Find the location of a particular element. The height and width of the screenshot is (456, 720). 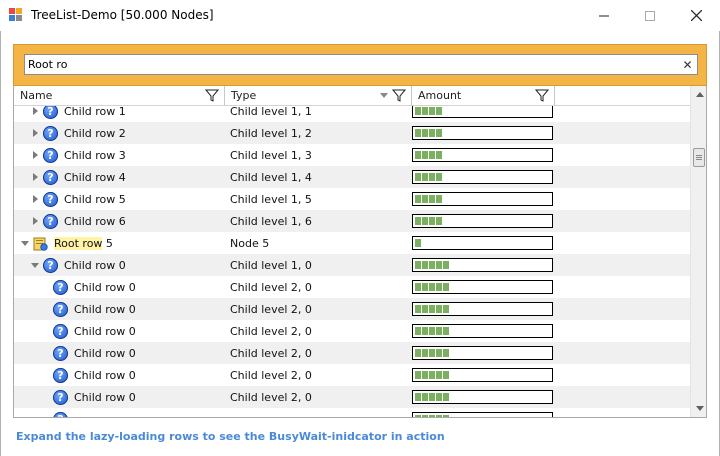

tree-row: ? Child row 1 Child level 1, 1 is located at coordinates (352, 114).